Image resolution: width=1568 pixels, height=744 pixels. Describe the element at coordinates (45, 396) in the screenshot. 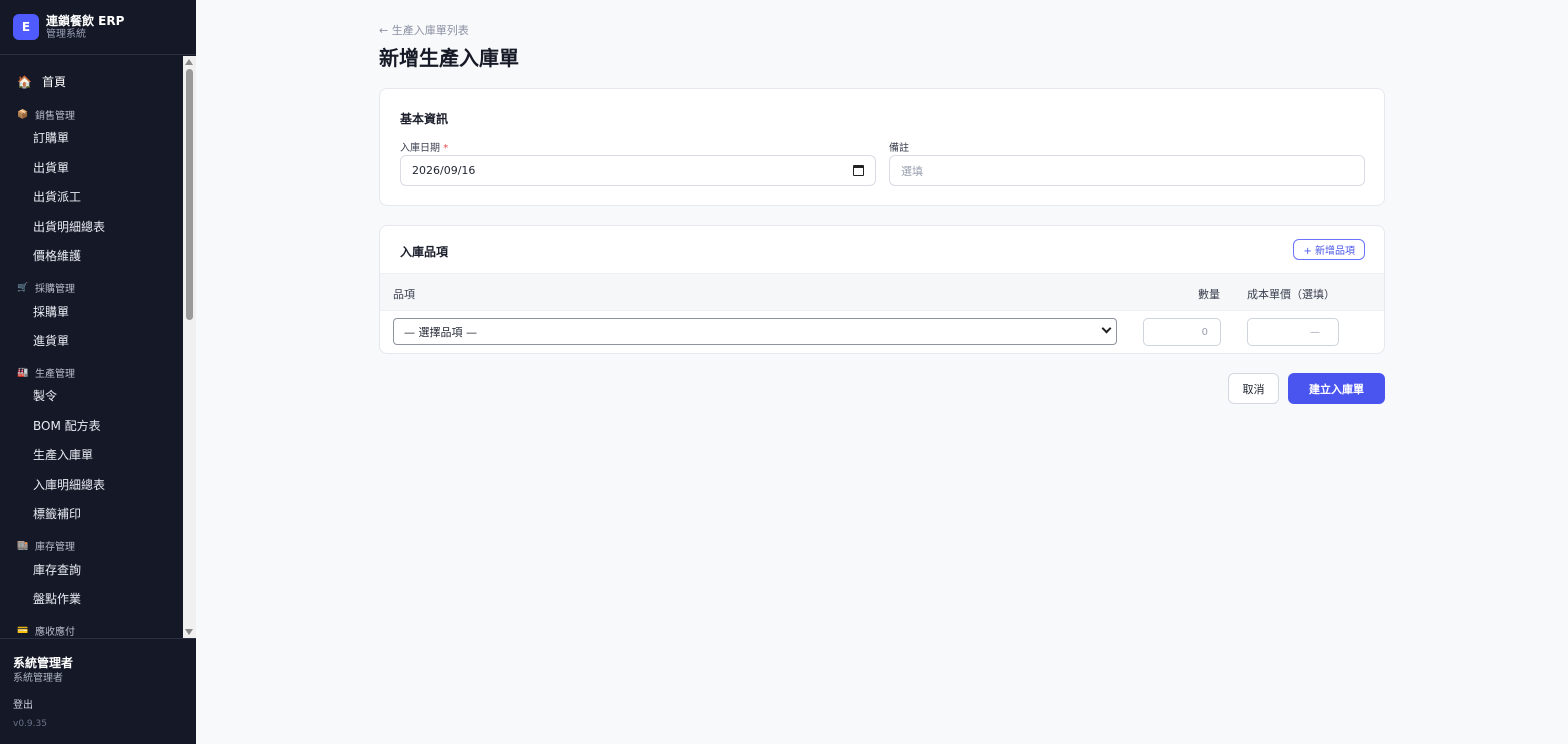

I see `sidebar-item-work-order: 製令` at that location.